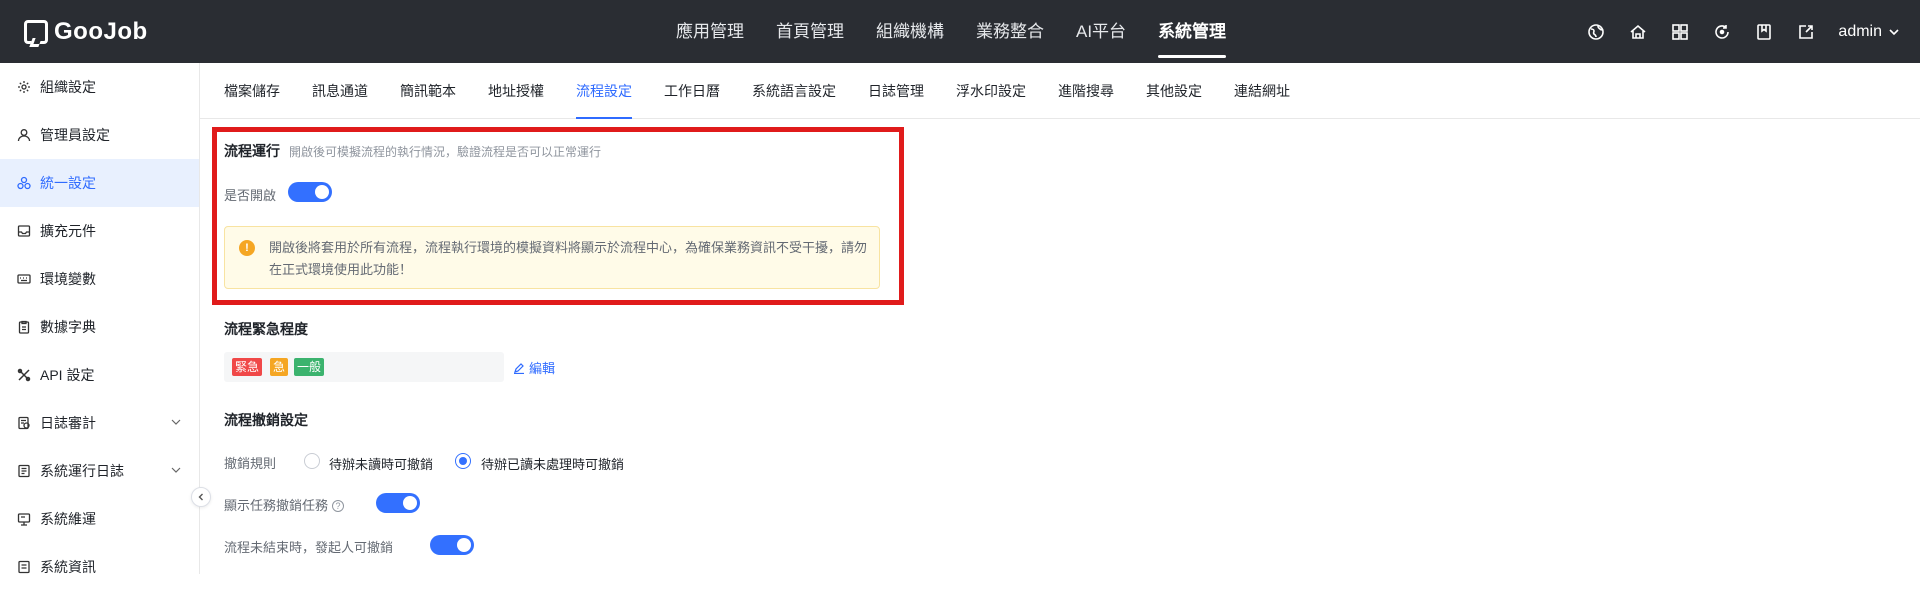 The height and width of the screenshot is (591, 1920). I want to click on tab-advanced-search: 進階搜尋, so click(1086, 91).